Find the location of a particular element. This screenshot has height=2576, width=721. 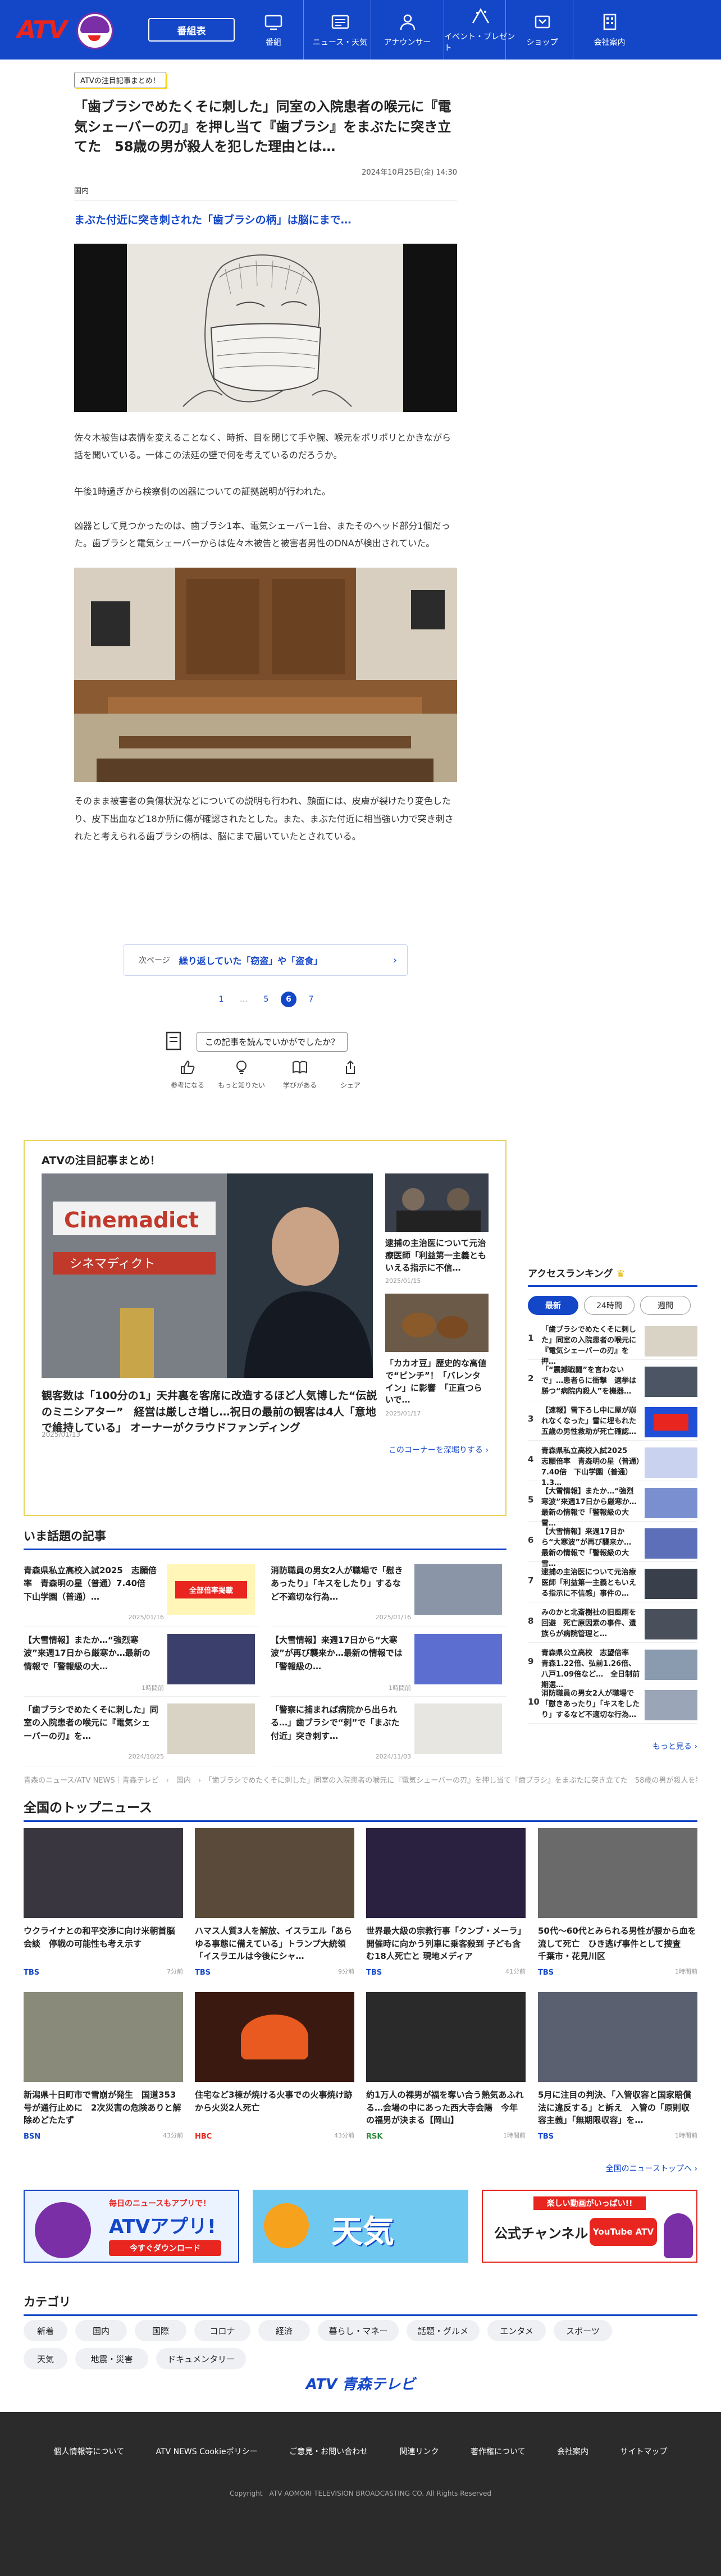

top-news-more-link: 全国のニューストップへ › is located at coordinates (630, 2168).